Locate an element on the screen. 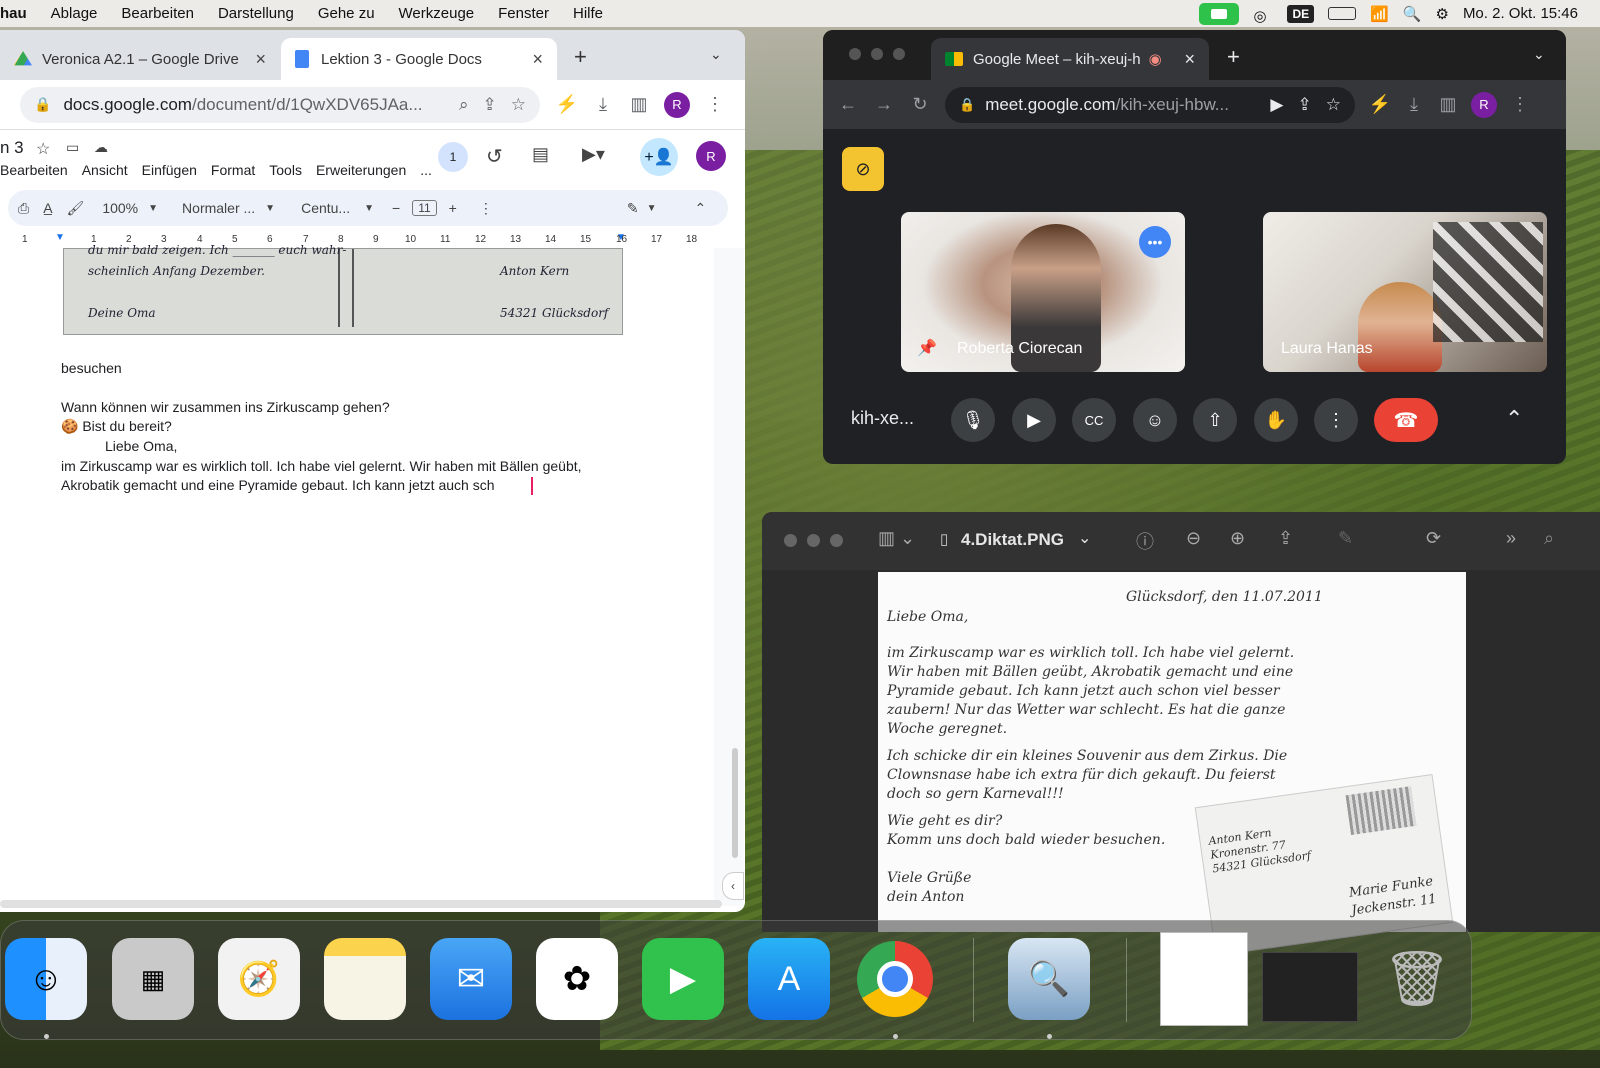  doc-title: n 3 is located at coordinates (12, 148).